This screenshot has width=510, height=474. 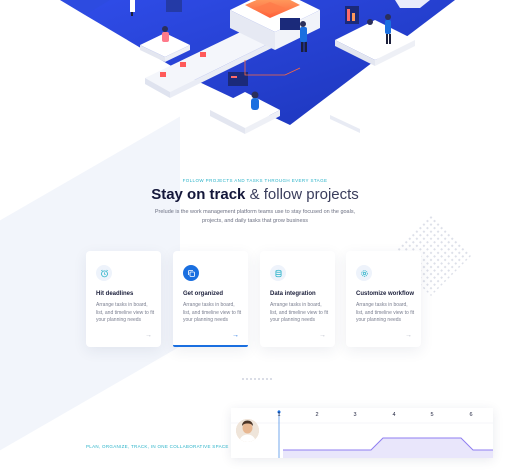 I want to click on settings-icon, so click(x=364, y=273).